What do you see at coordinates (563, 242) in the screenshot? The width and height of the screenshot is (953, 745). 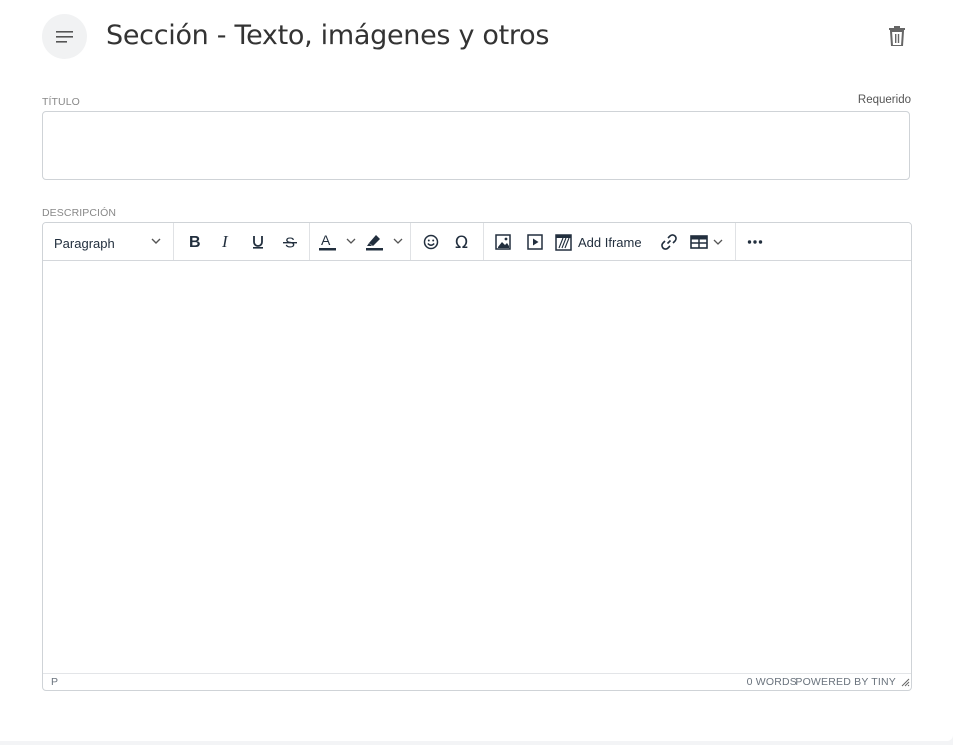 I see `iframe-icon` at bounding box center [563, 242].